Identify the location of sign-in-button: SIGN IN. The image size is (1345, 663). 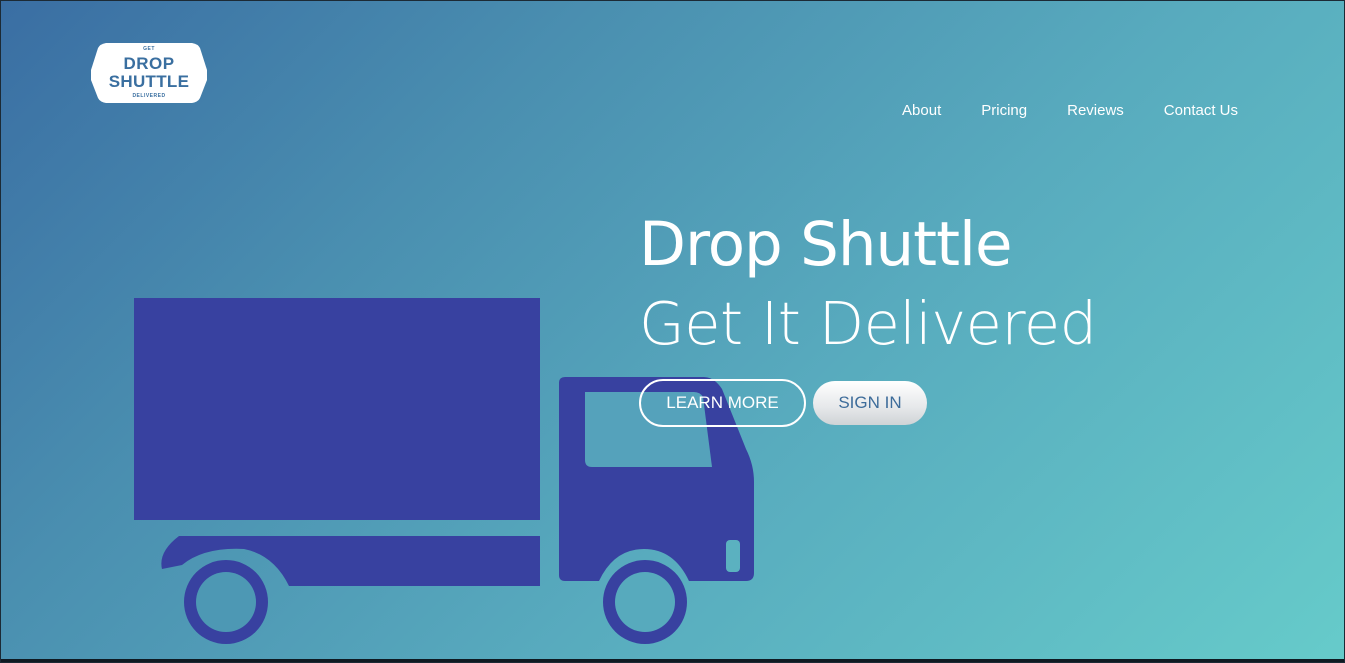
(870, 403).